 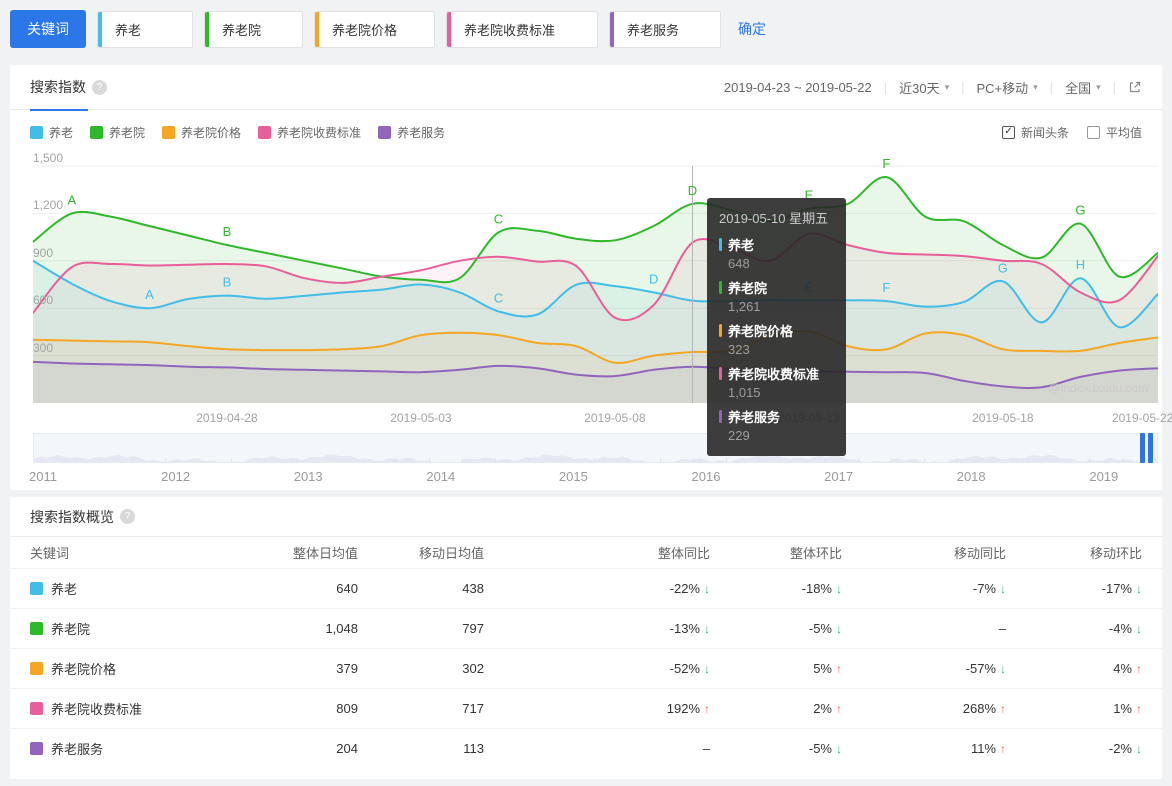 What do you see at coordinates (586, 552) in the screenshot?
I see `table-header-row: 关键词 整体日均值 移动日均值 整体同比 整体环比 移动同比 移动环比` at bounding box center [586, 552].